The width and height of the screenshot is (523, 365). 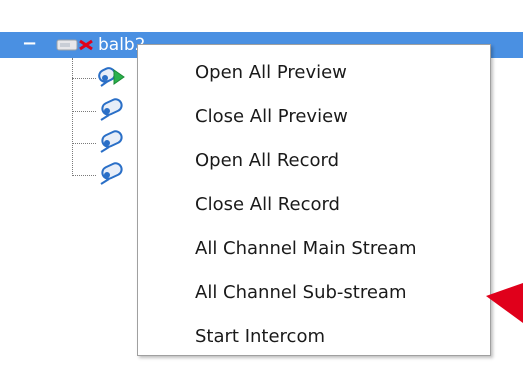 I want to click on menu-close-all-record: Close All Record, so click(x=314, y=205).